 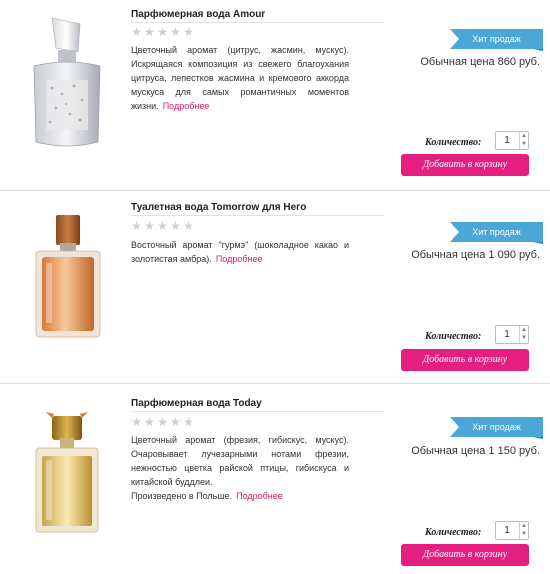 What do you see at coordinates (182, 496) in the screenshot?
I see `description-origin: Произведено в Польше.` at bounding box center [182, 496].